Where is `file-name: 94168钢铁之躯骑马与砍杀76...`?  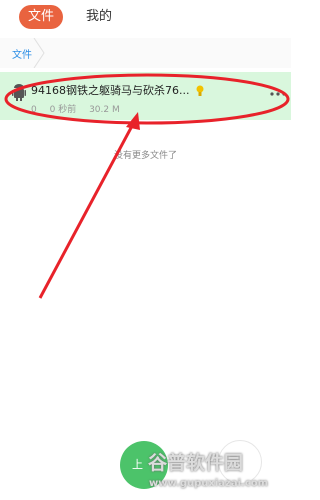 file-name: 94168钢铁之躯骑马与砍杀76... is located at coordinates (110, 90).